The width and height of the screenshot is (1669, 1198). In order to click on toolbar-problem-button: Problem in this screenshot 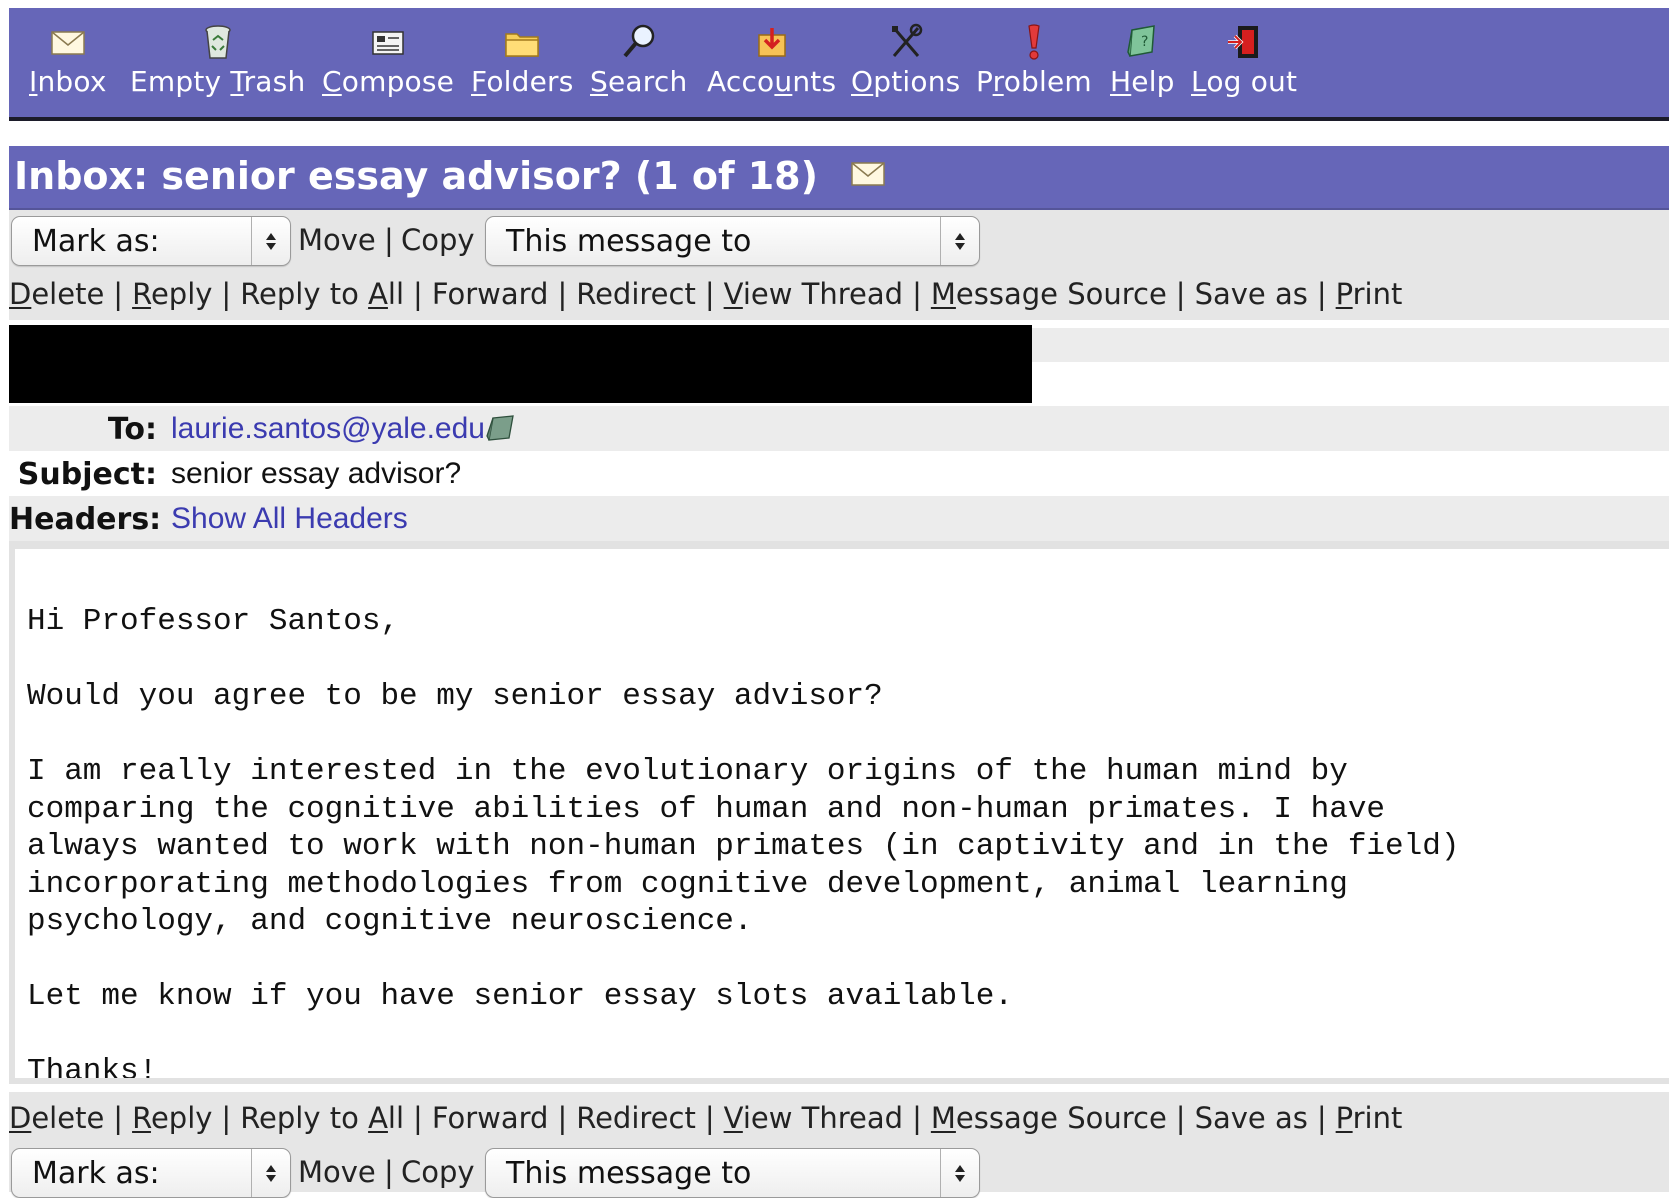, I will do `click(1034, 67)`.